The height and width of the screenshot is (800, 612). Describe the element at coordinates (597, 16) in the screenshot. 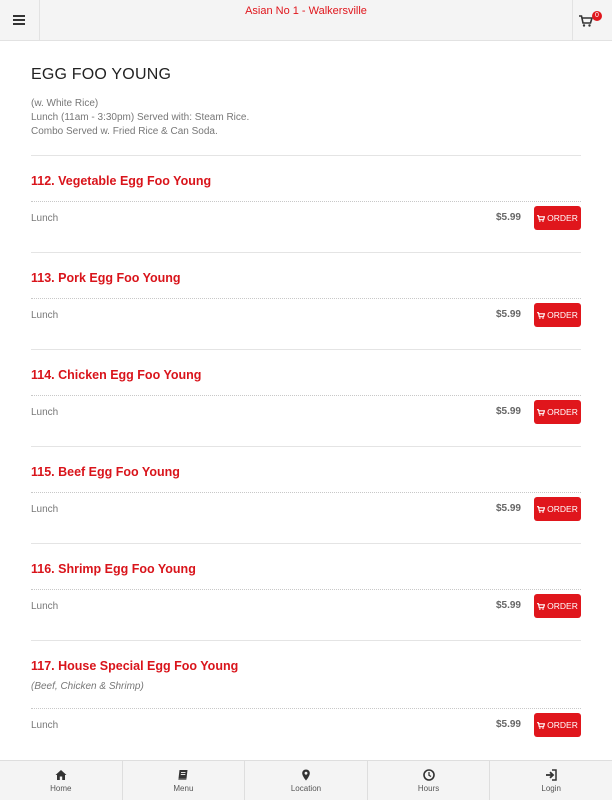

I see `cart-count-badge: 0` at that location.